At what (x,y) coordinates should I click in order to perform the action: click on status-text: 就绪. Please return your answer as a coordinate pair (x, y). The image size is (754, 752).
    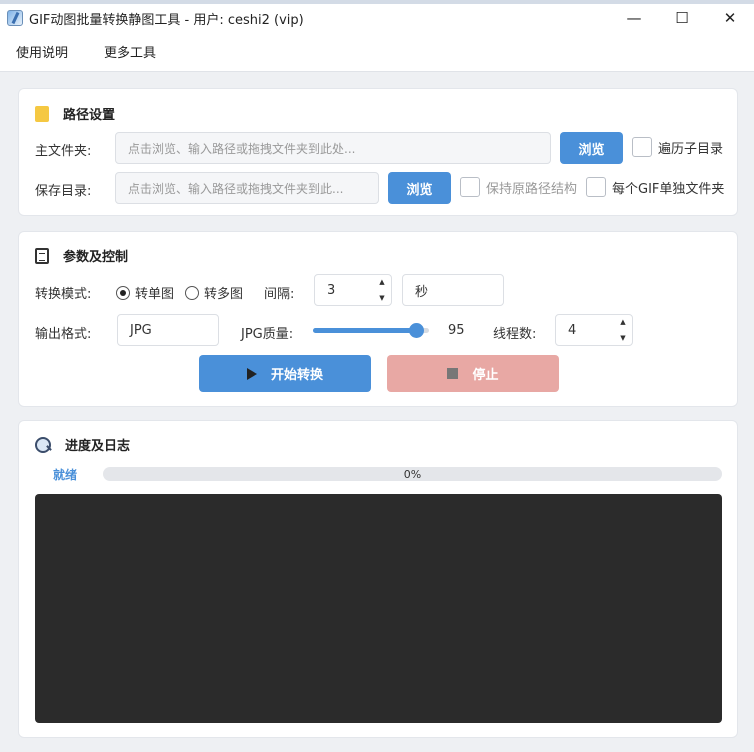
    Looking at the image, I should click on (65, 475).